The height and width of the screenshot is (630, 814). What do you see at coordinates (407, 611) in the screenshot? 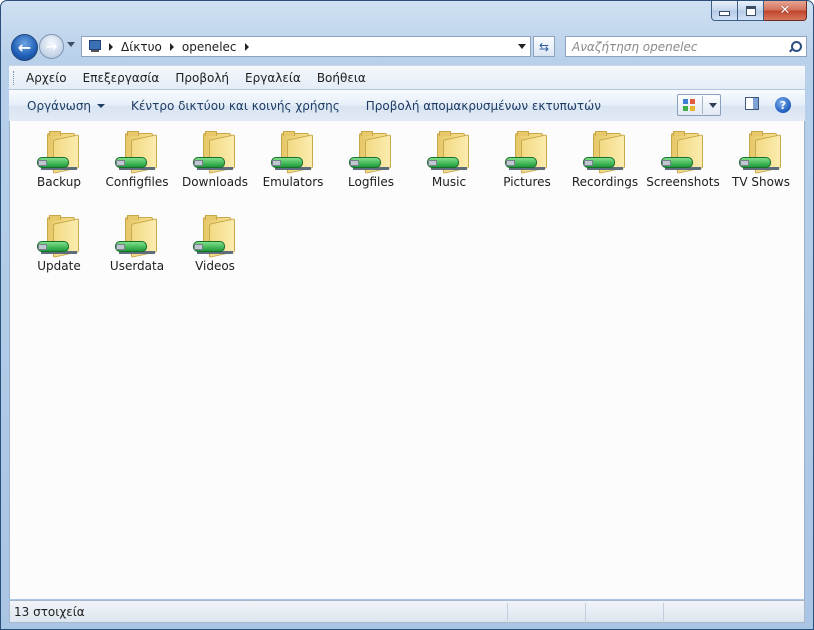
I see `status-bar: 13 στοιχεία` at bounding box center [407, 611].